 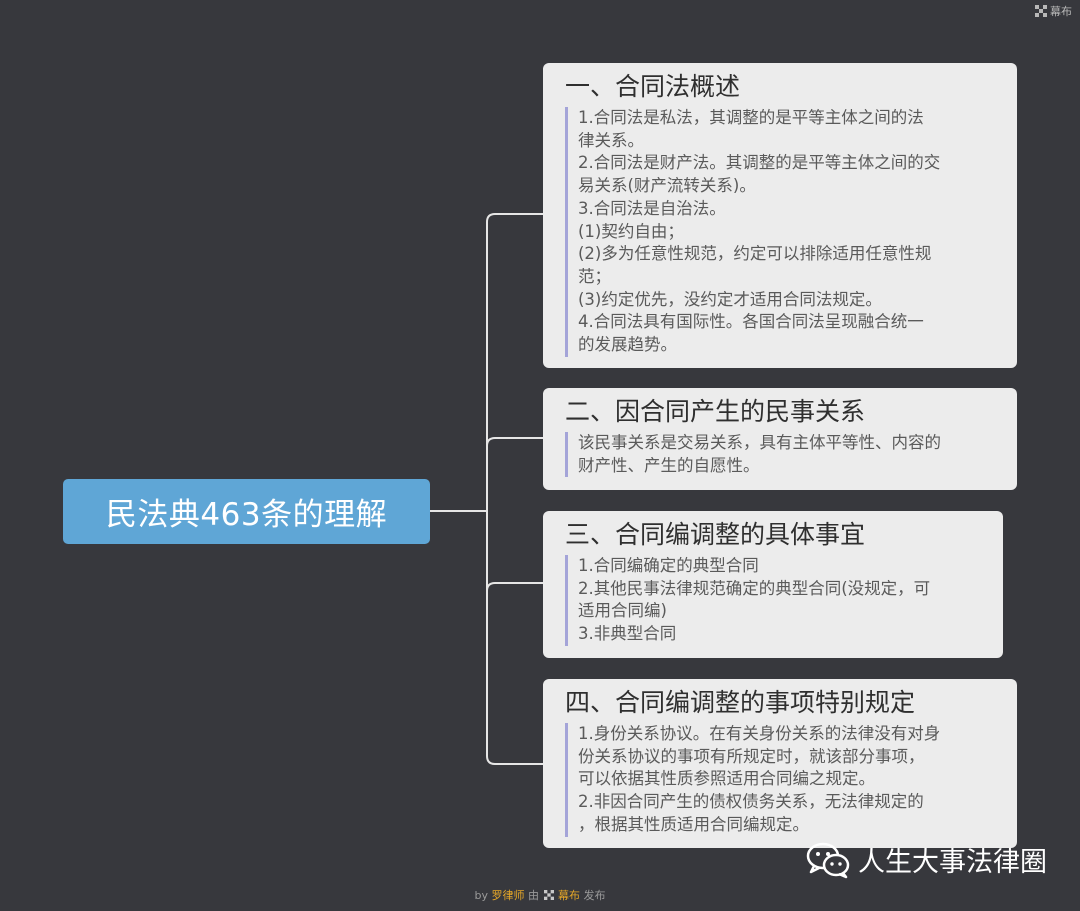 I want to click on branch-title: 三、合同编调整的具体事宜, so click(x=715, y=534).